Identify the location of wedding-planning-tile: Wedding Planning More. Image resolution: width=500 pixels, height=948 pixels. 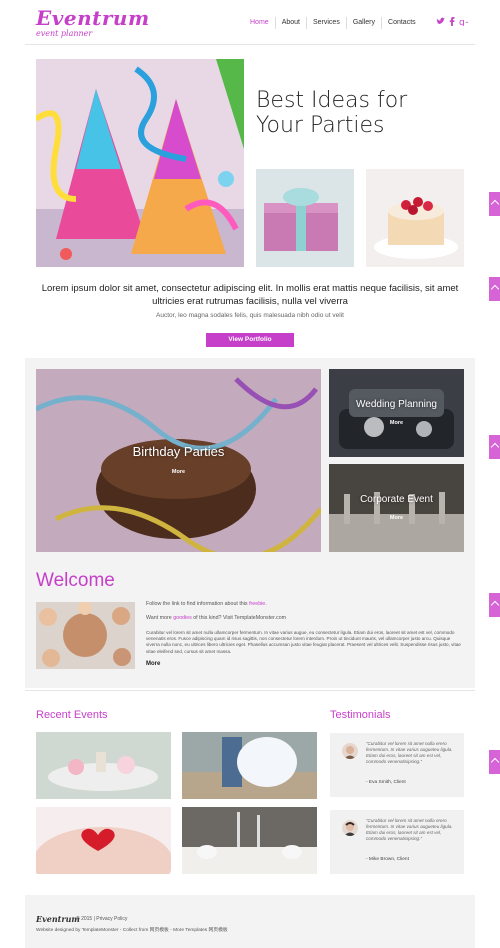
(396, 413).